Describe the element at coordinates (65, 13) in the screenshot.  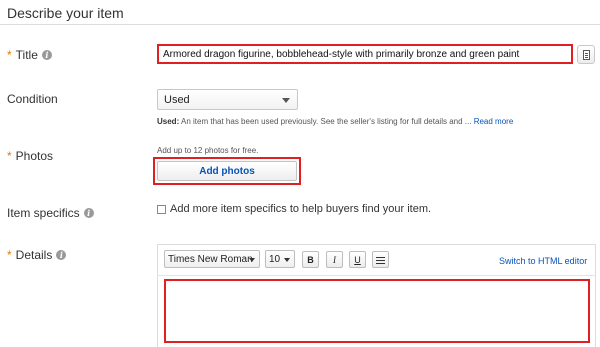
I see `section-title: Describe your item` at that location.